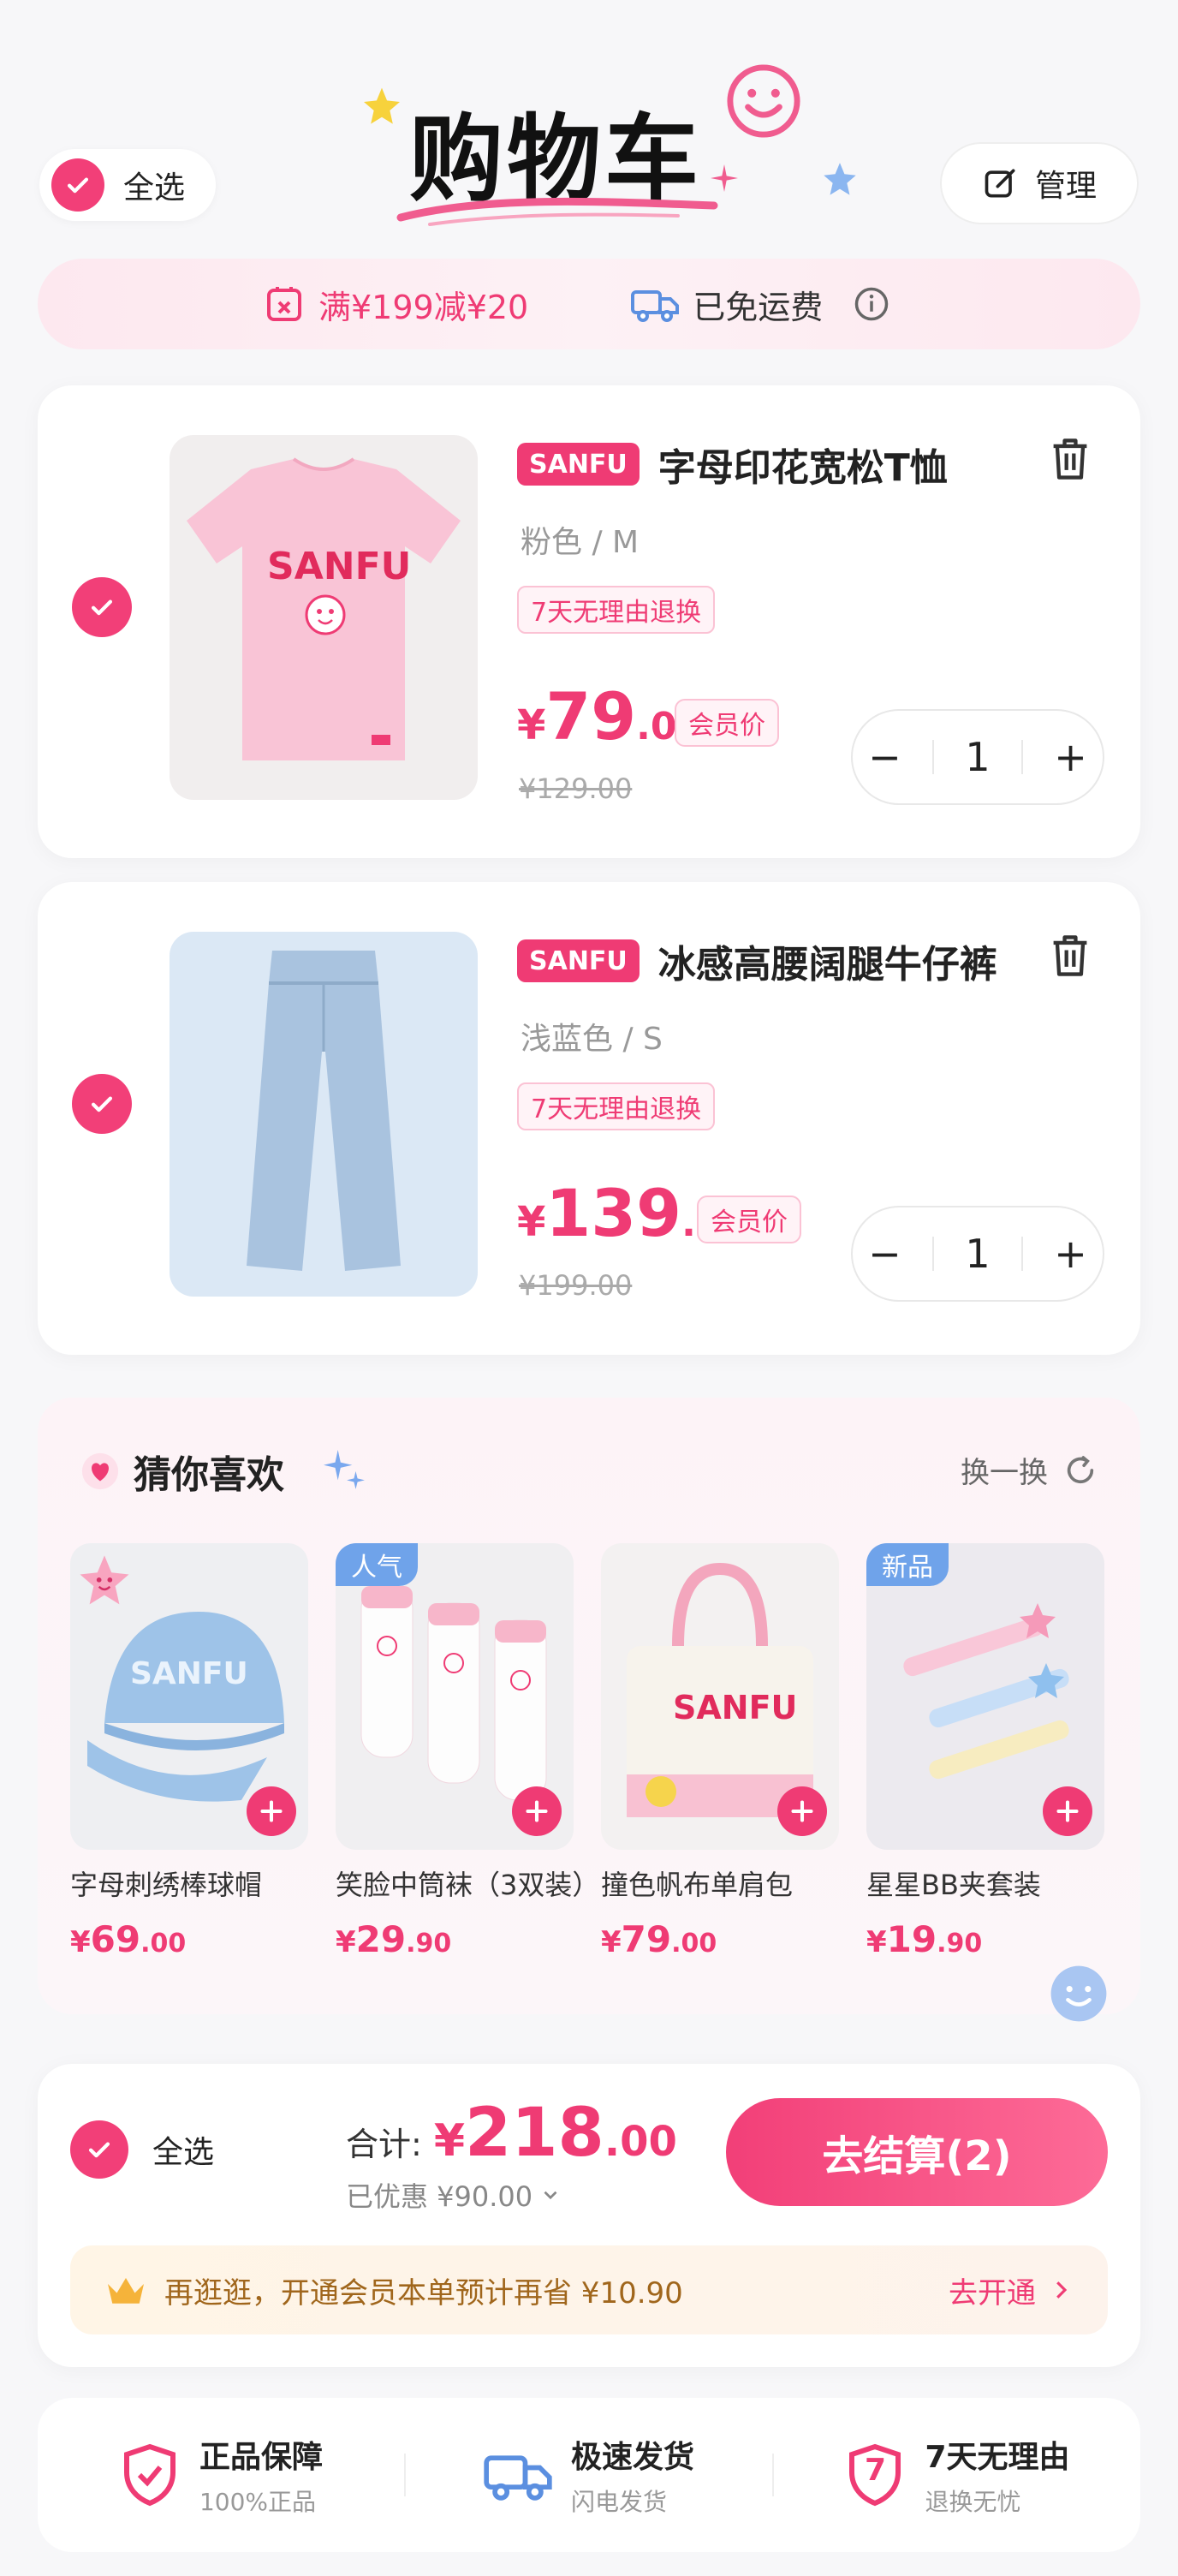 The image size is (1178, 2576). Describe the element at coordinates (324, 617) in the screenshot. I see `product-image-tshirt: SANFU` at that location.